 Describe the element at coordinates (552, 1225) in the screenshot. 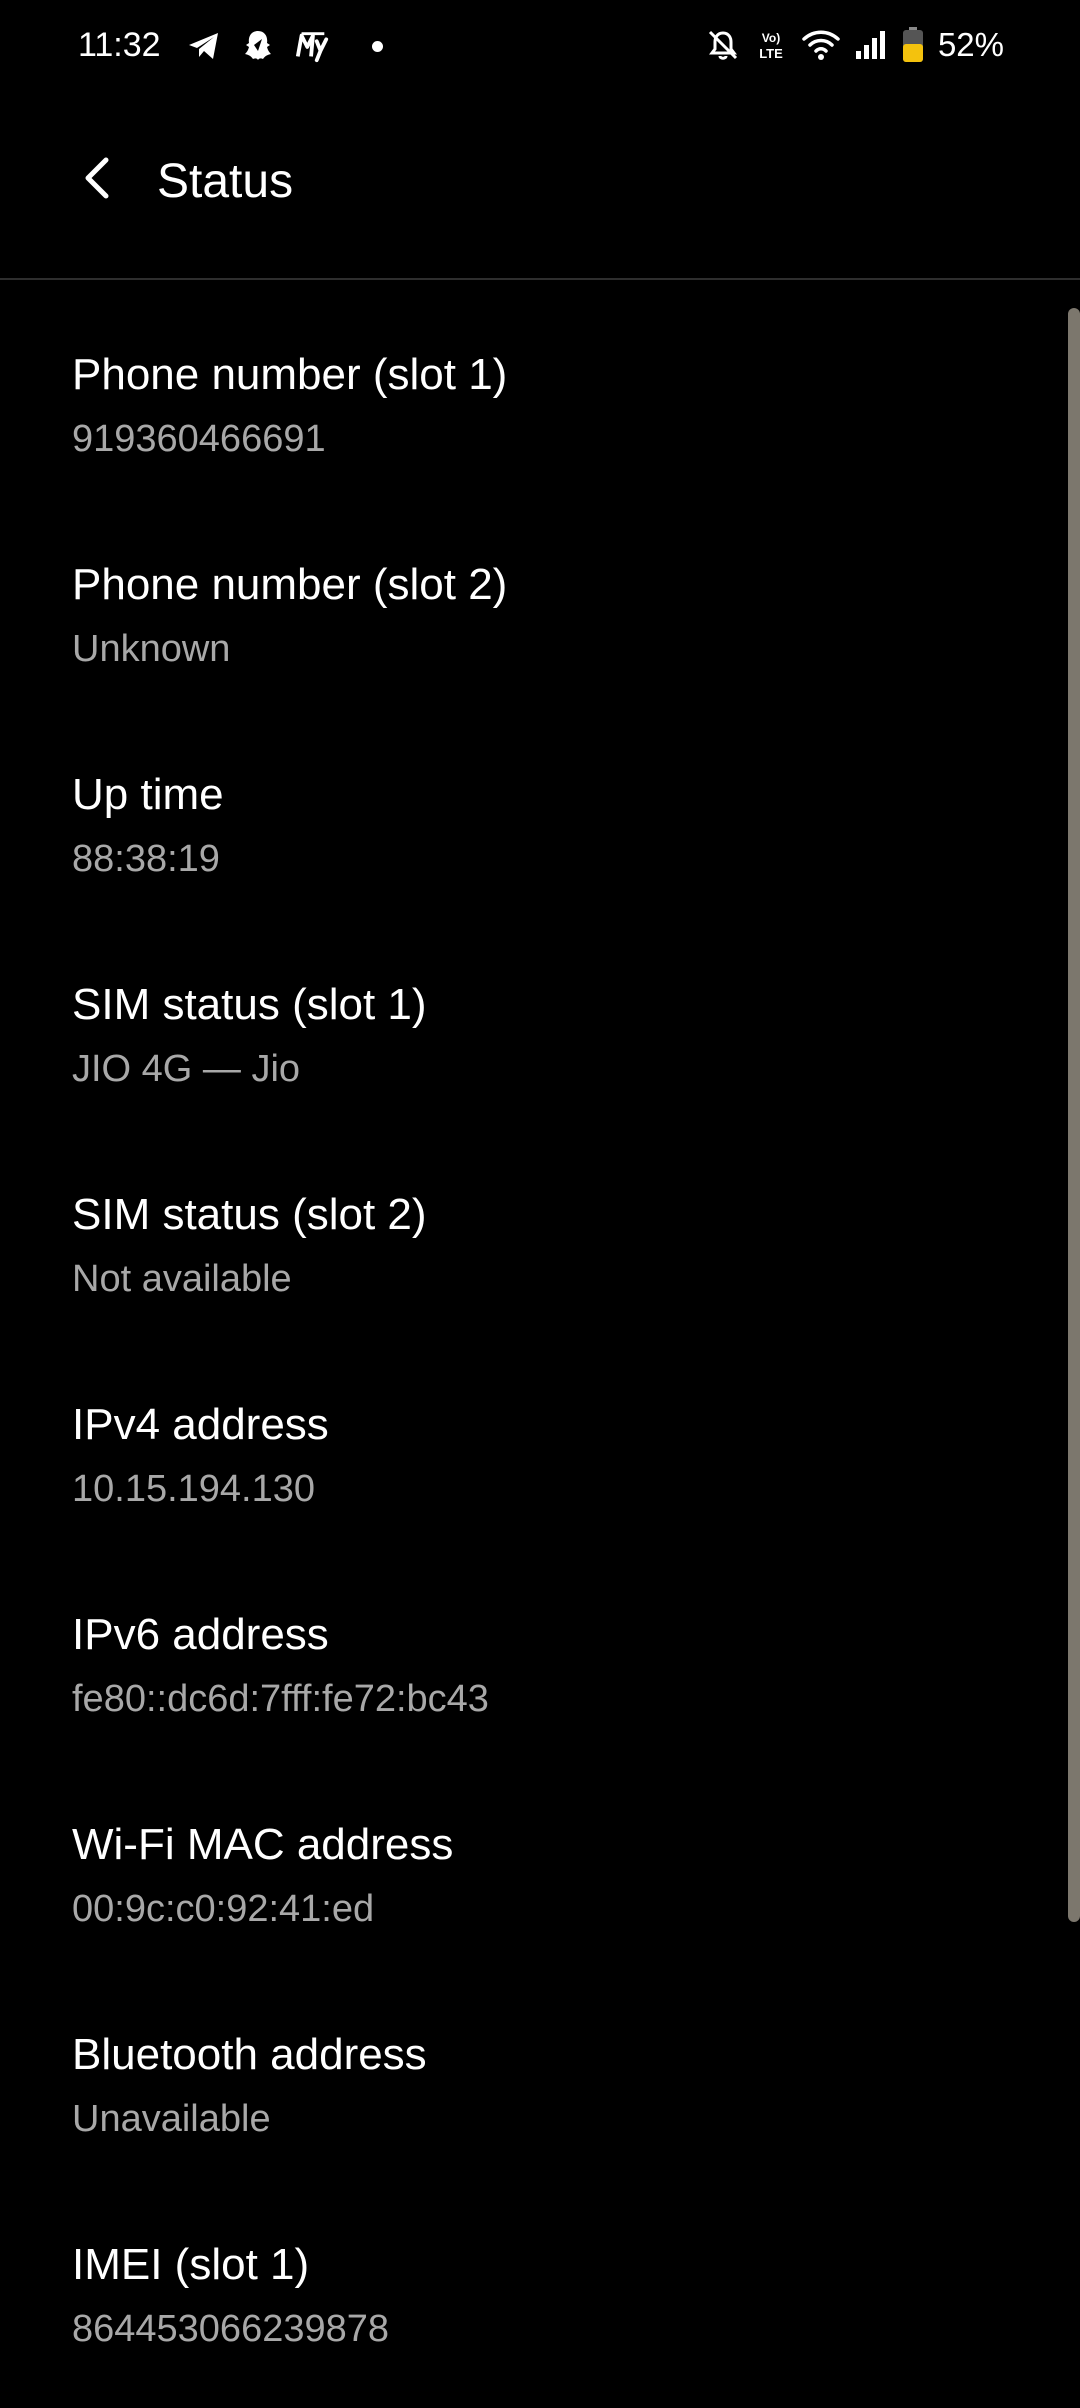

I see `list-item-sim-status-slot-2: SIM status (slot 2) Not available` at that location.